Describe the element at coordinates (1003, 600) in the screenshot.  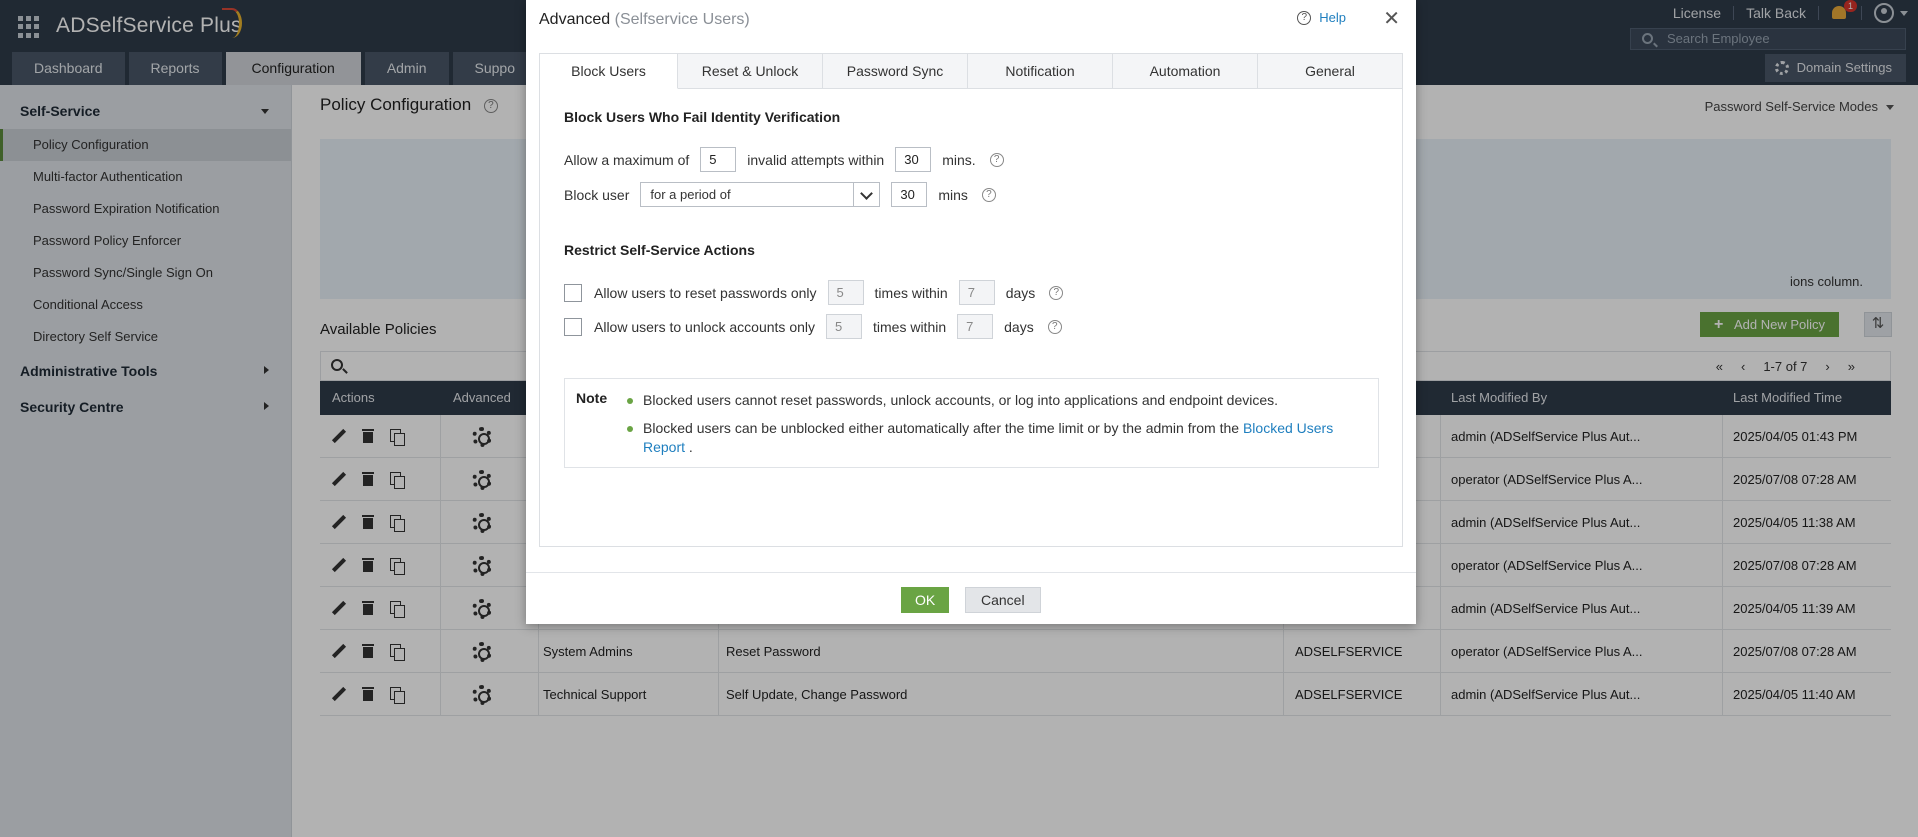
I see `cancel-button: Cancel` at that location.